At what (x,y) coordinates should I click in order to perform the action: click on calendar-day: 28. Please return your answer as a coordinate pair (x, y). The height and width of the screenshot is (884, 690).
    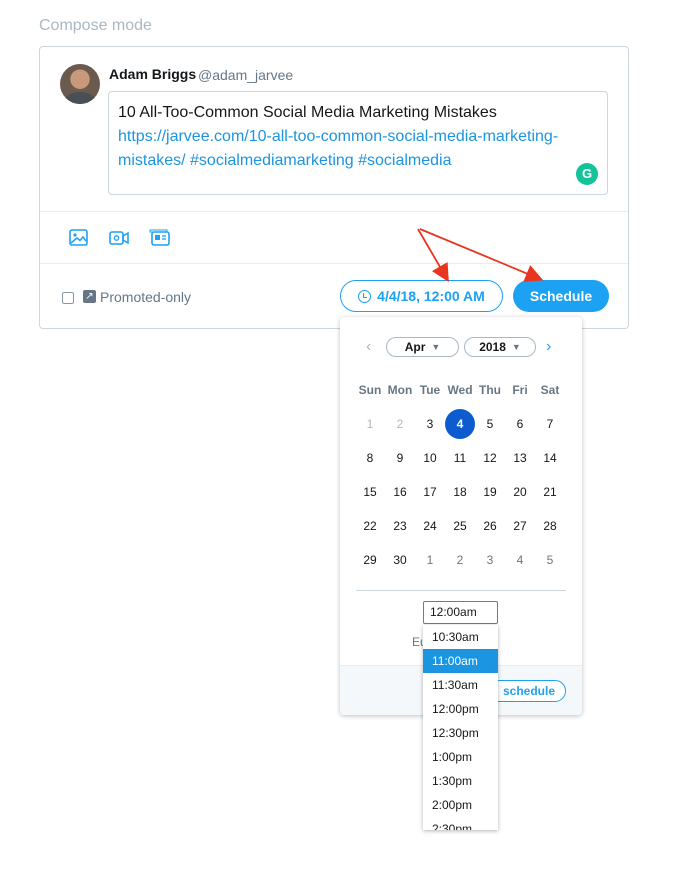
    Looking at the image, I should click on (550, 526).